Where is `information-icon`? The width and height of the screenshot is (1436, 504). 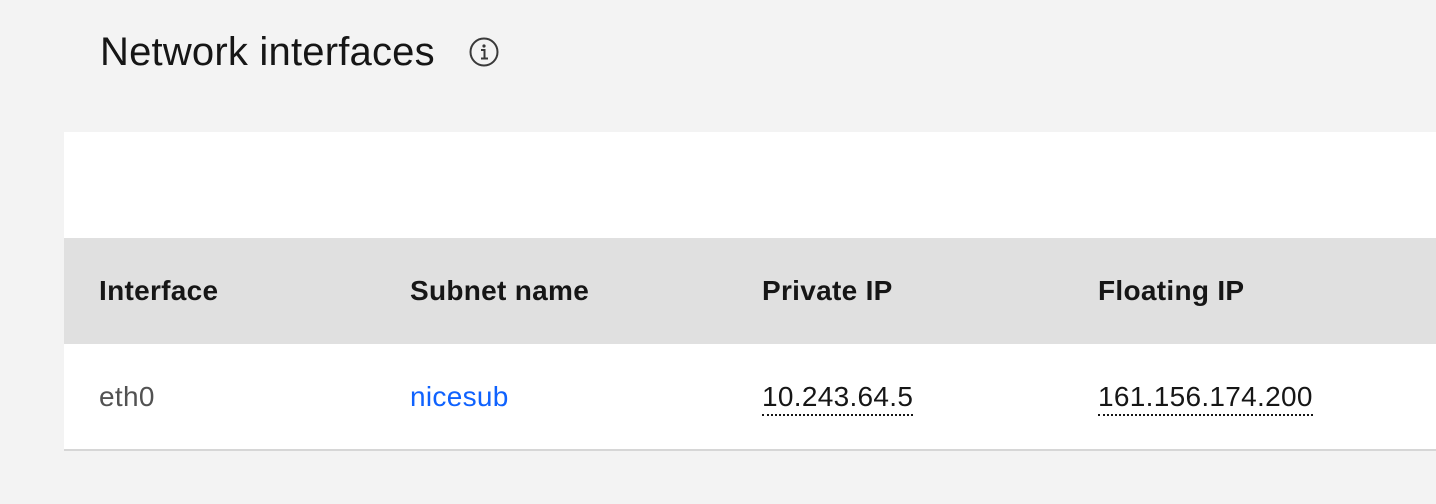
information-icon is located at coordinates (484, 52).